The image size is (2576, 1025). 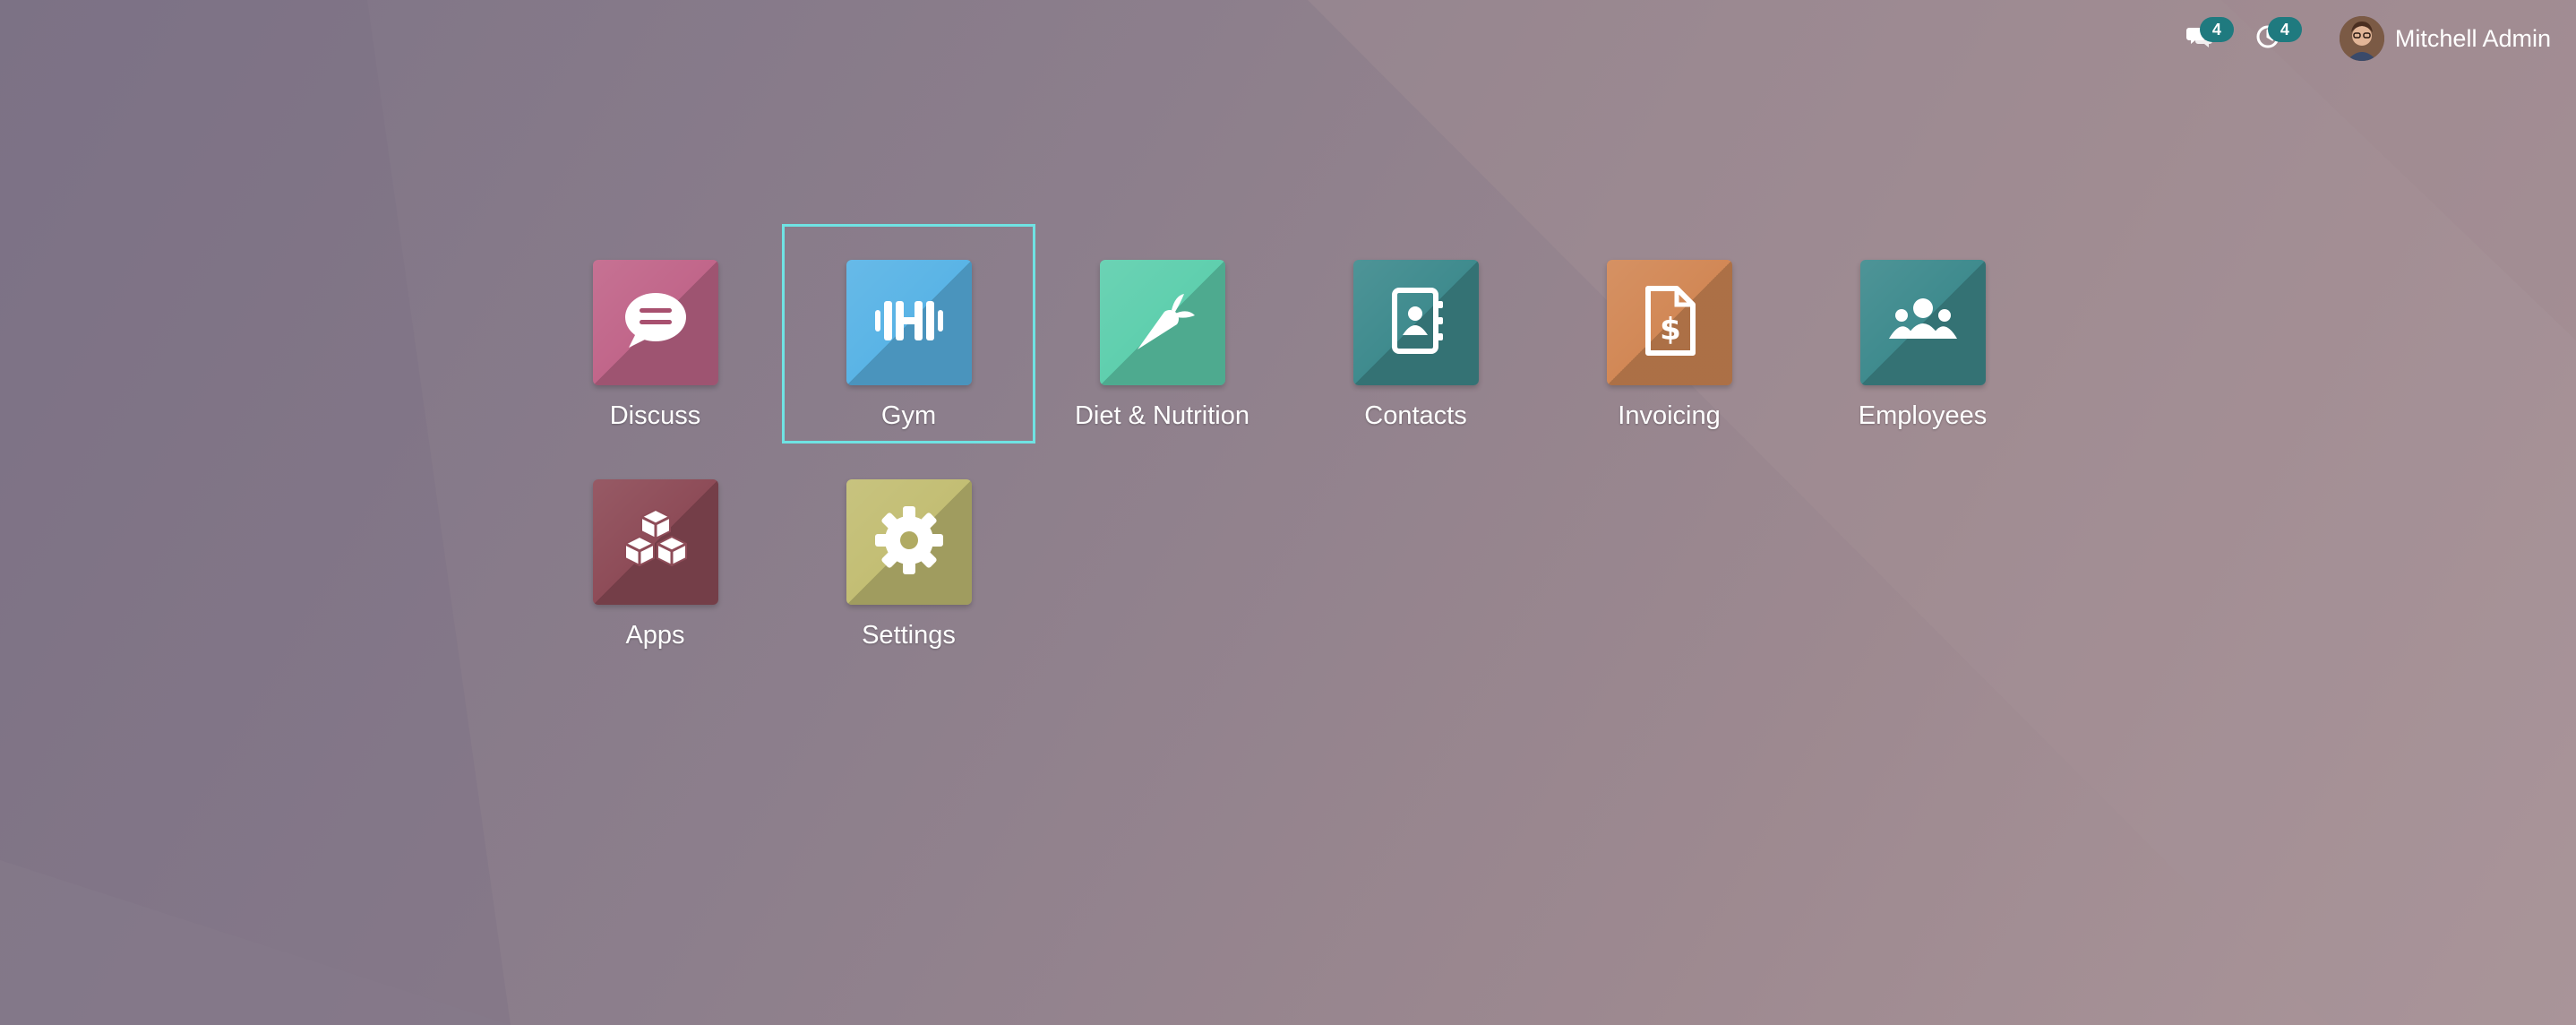 I want to click on app-gym: Gym, so click(x=908, y=334).